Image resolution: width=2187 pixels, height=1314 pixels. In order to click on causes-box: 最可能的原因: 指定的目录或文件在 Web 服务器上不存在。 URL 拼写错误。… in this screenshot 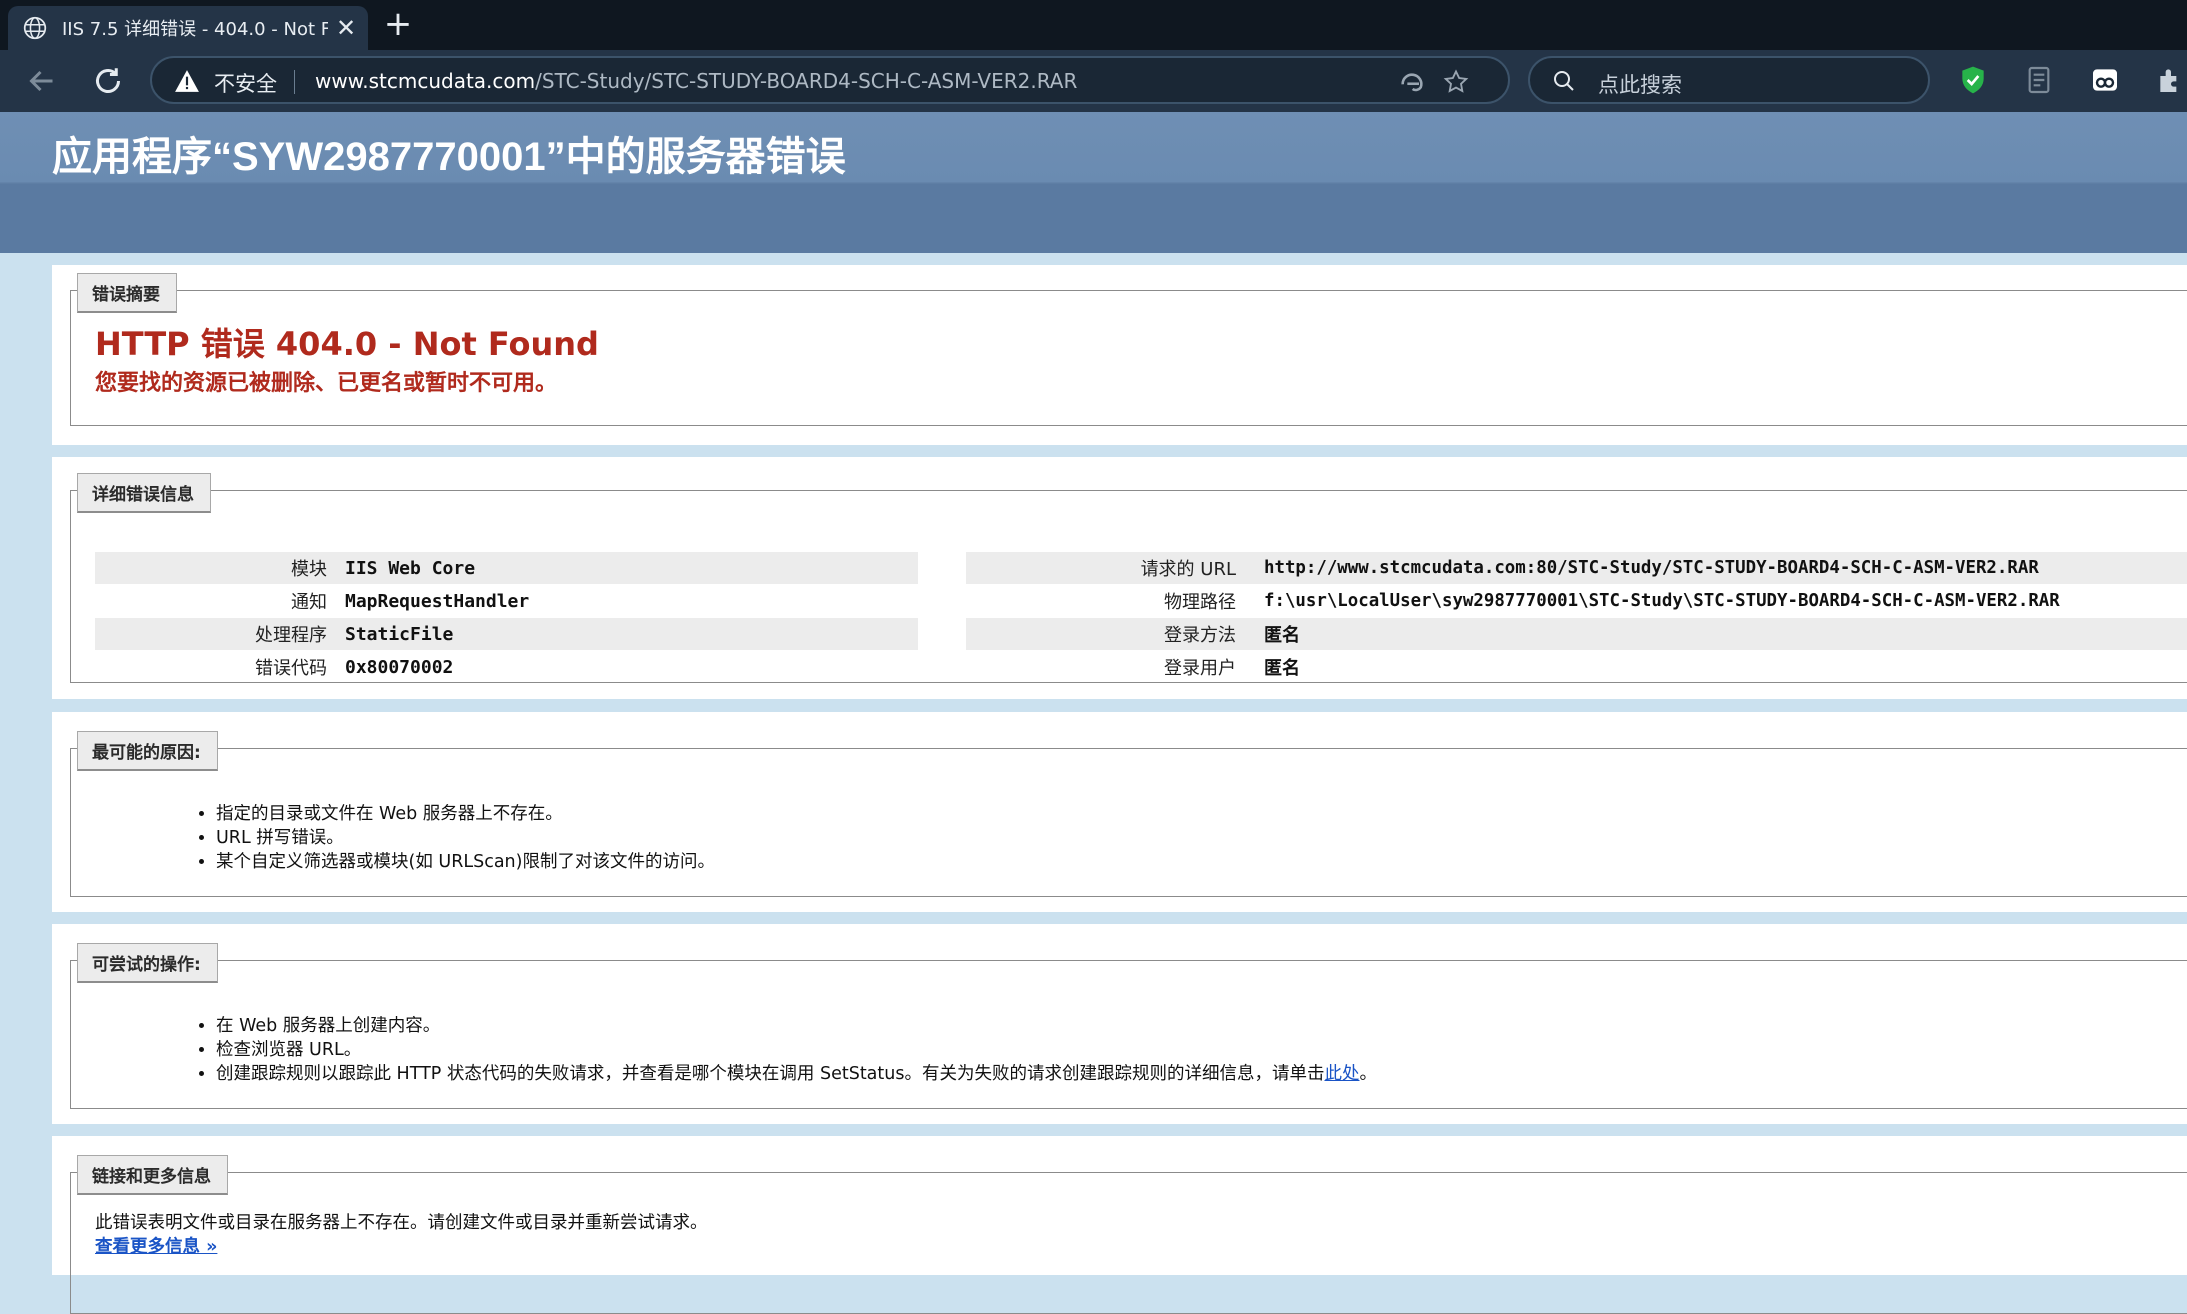, I will do `click(1128, 814)`.